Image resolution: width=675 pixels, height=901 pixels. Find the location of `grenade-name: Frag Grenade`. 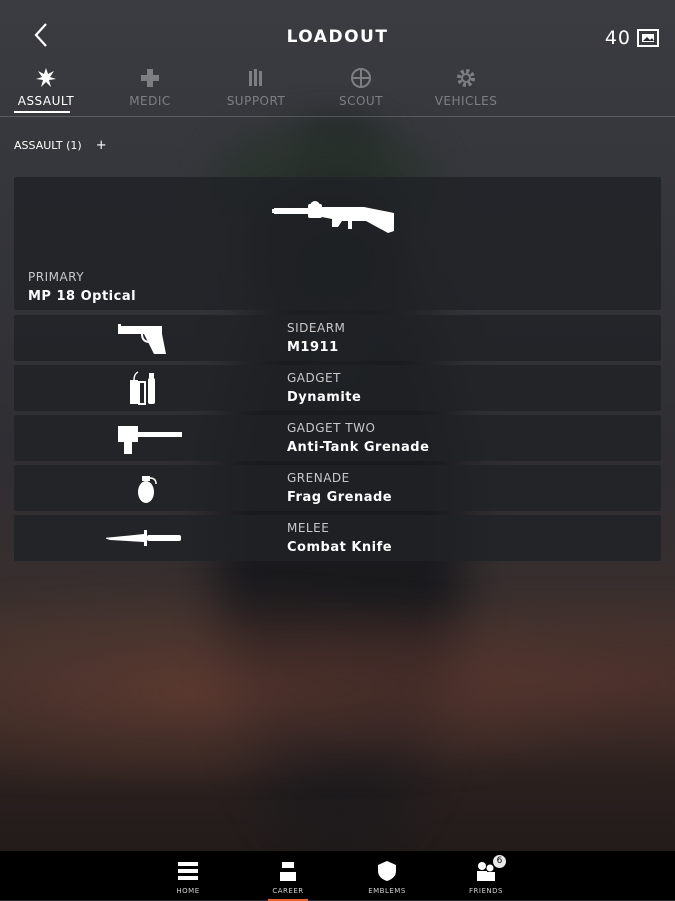

grenade-name: Frag Grenade is located at coordinates (340, 497).